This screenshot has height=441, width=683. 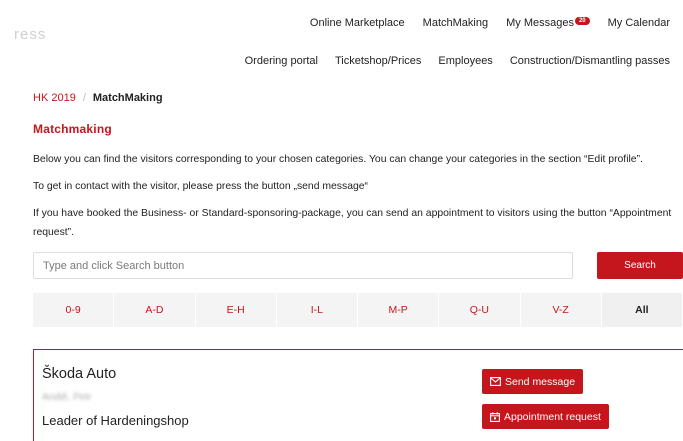 I want to click on visitor-company: Škoda Auto, so click(x=79, y=374).